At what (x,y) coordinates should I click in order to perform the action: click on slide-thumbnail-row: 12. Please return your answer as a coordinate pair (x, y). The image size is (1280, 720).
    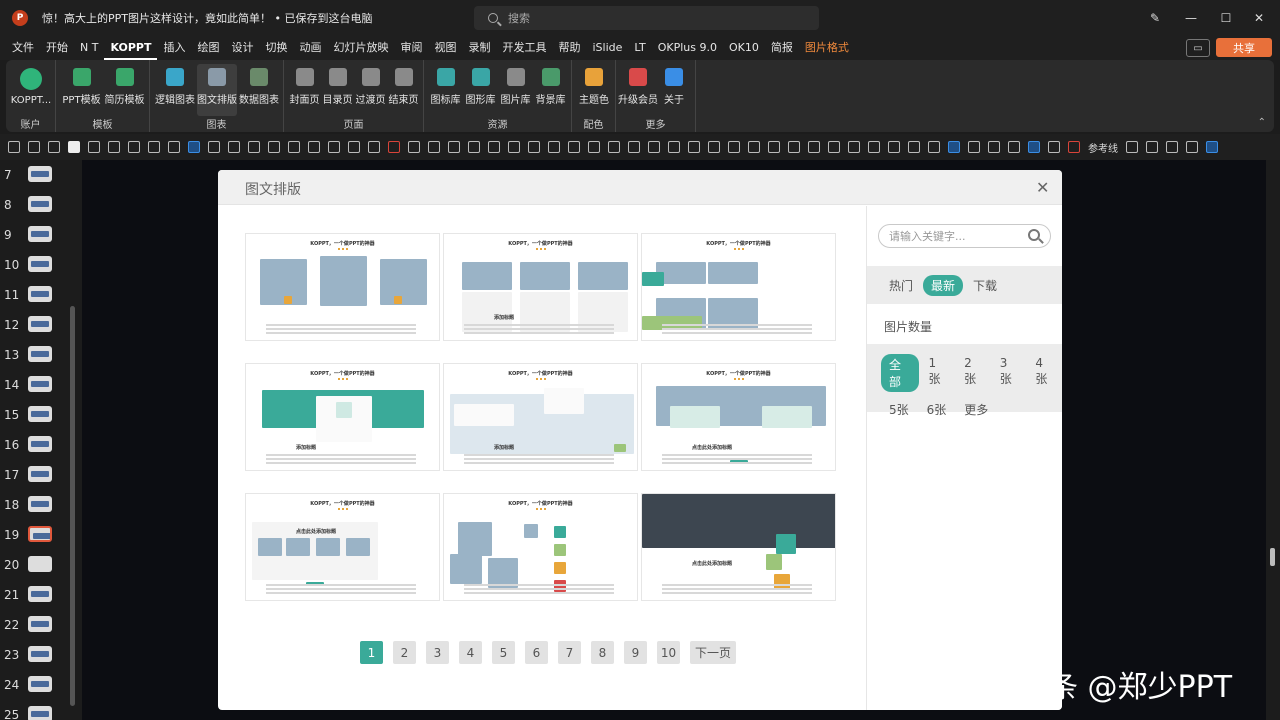
    Looking at the image, I should click on (29, 329).